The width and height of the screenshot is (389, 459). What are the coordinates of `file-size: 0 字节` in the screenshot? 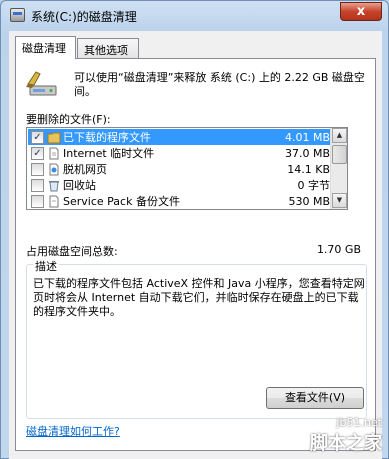 It's located at (314, 185).